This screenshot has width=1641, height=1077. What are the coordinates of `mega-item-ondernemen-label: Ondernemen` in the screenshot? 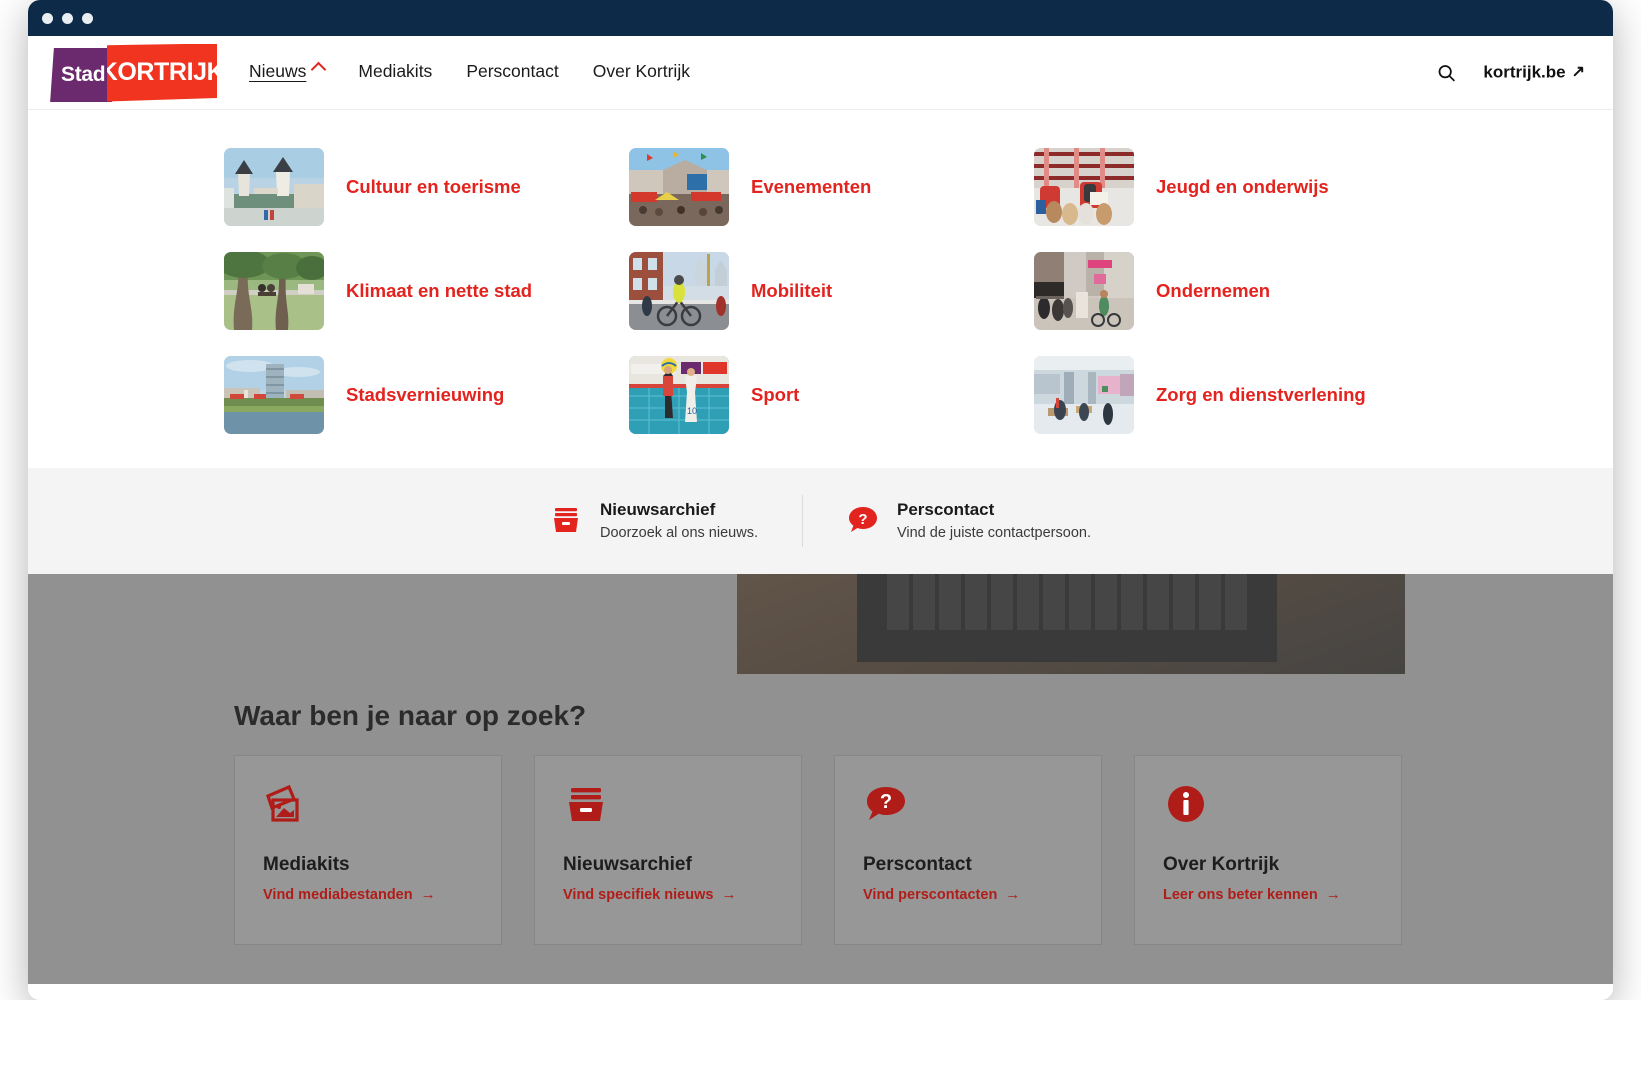 It's located at (1213, 291).